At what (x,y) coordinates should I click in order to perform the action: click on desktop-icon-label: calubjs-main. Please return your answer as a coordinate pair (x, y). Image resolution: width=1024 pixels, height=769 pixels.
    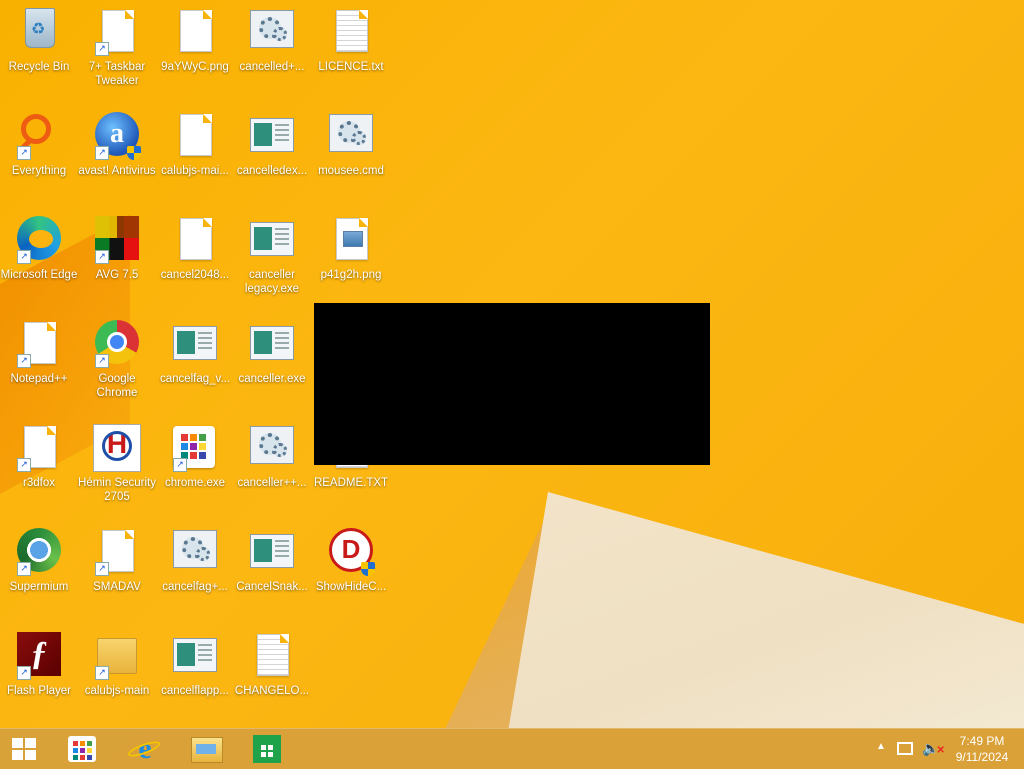
    Looking at the image, I should click on (117, 691).